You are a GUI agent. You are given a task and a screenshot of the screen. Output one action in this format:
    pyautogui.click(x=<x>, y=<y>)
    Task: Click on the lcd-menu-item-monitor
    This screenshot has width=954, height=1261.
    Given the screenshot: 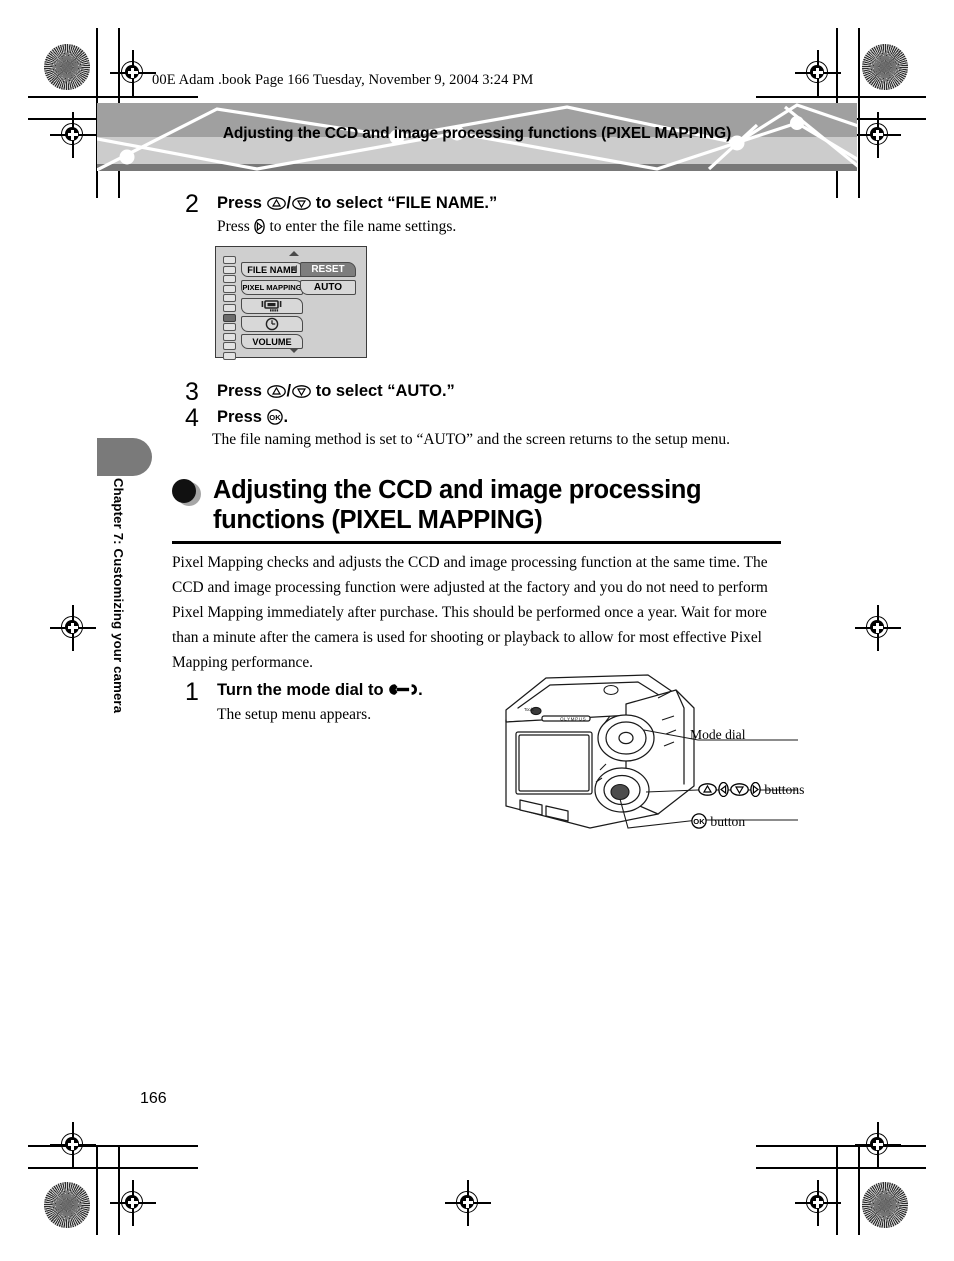 What is the action you would take?
    pyautogui.click(x=272, y=306)
    